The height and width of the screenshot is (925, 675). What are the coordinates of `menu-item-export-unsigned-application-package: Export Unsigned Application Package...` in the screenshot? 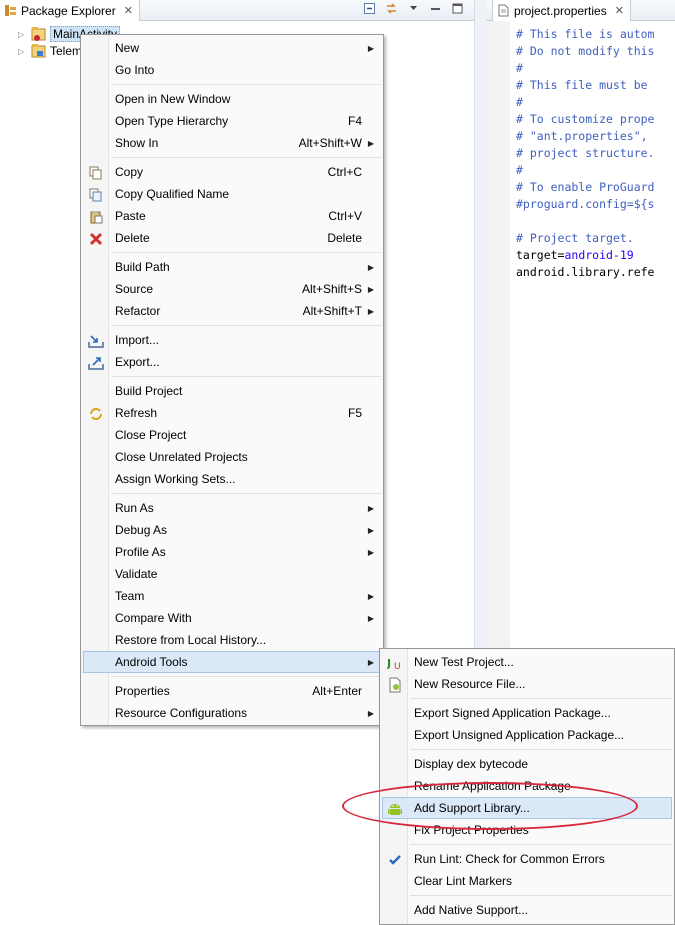 It's located at (527, 735).